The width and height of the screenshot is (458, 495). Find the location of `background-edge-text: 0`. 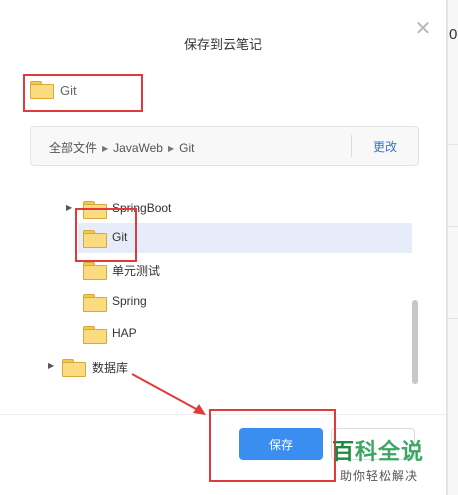

background-edge-text: 0 is located at coordinates (453, 34).